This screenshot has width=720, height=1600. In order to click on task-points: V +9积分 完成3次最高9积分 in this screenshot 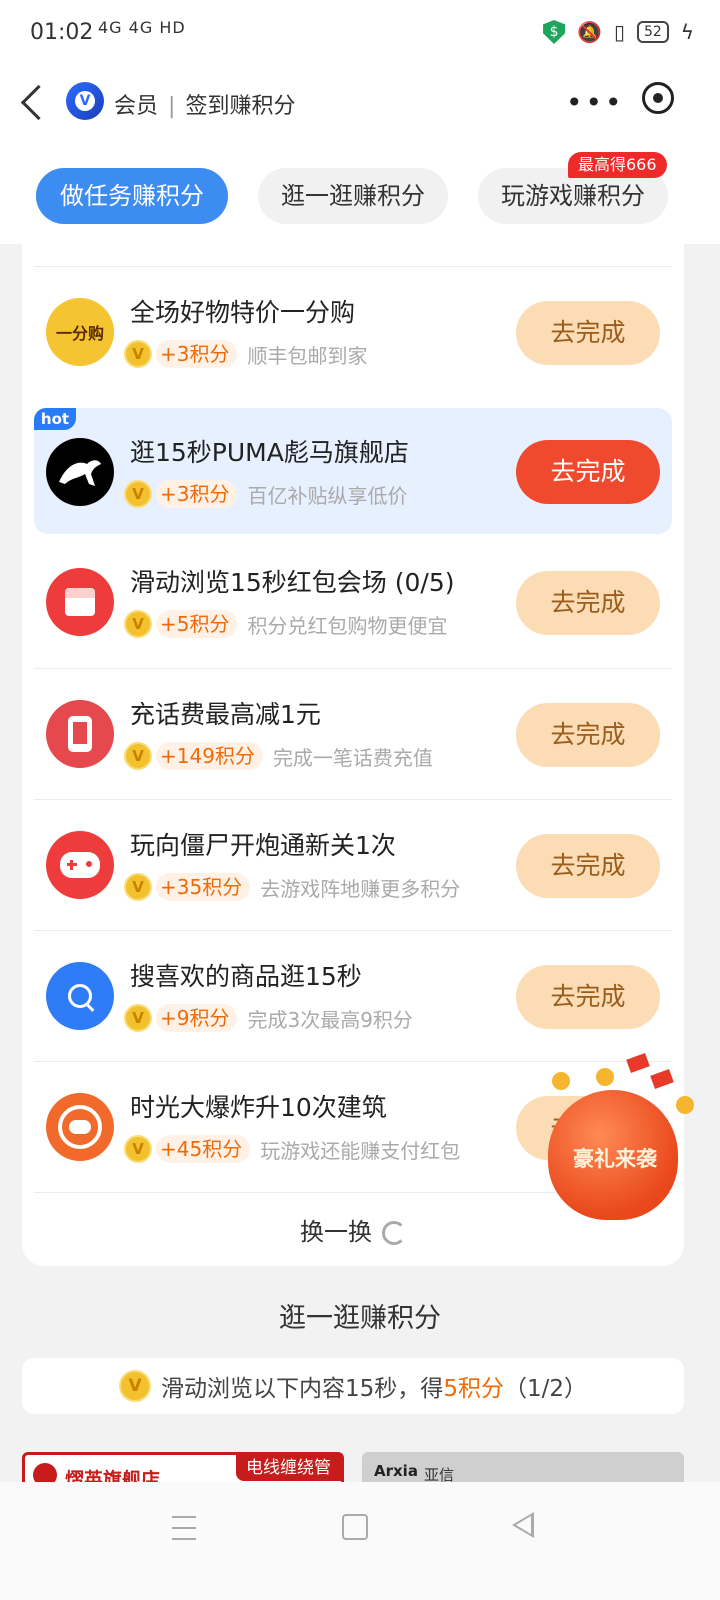, I will do `click(268, 1018)`.